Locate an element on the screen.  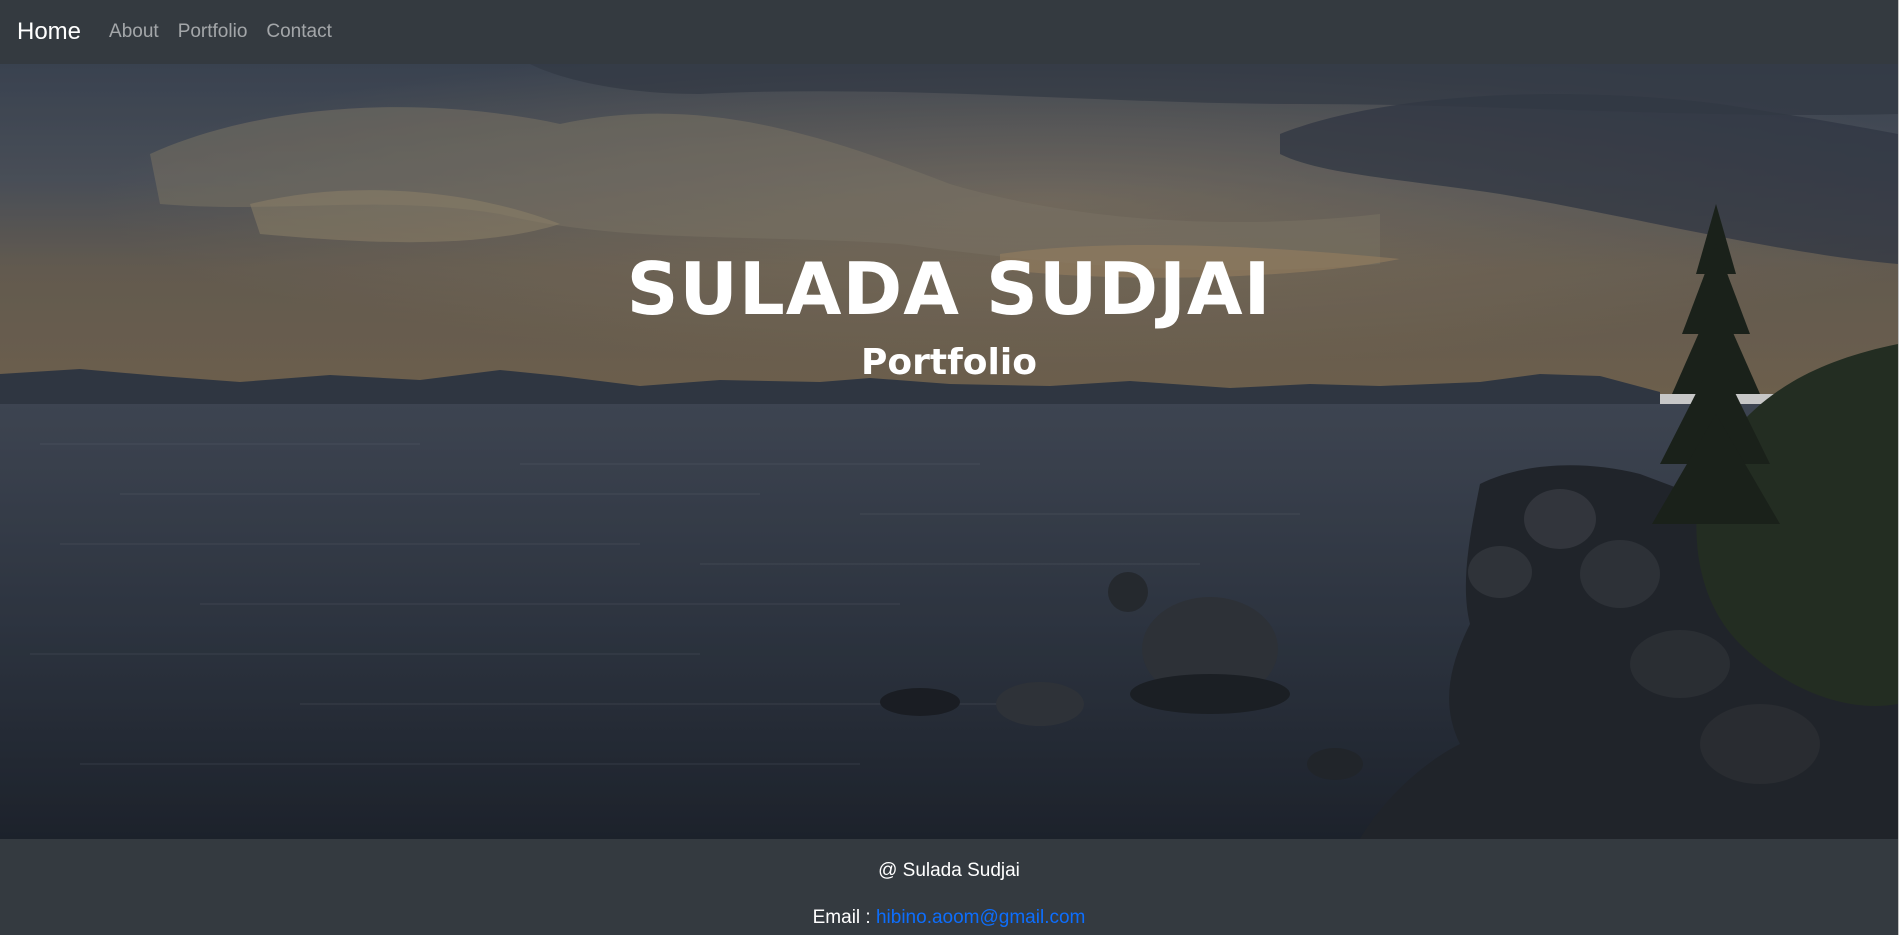
nav-portfolio-link: Portfolio is located at coordinates (213, 32).